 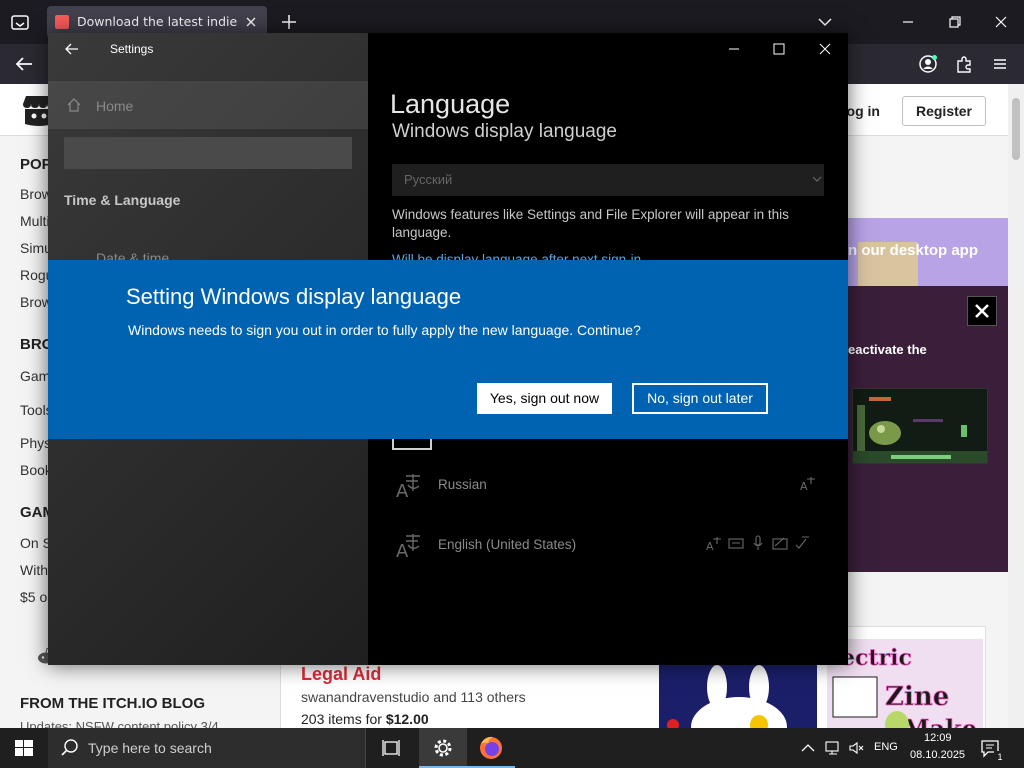 What do you see at coordinates (289, 22) in the screenshot?
I see `new-tab-plus-icon` at bounding box center [289, 22].